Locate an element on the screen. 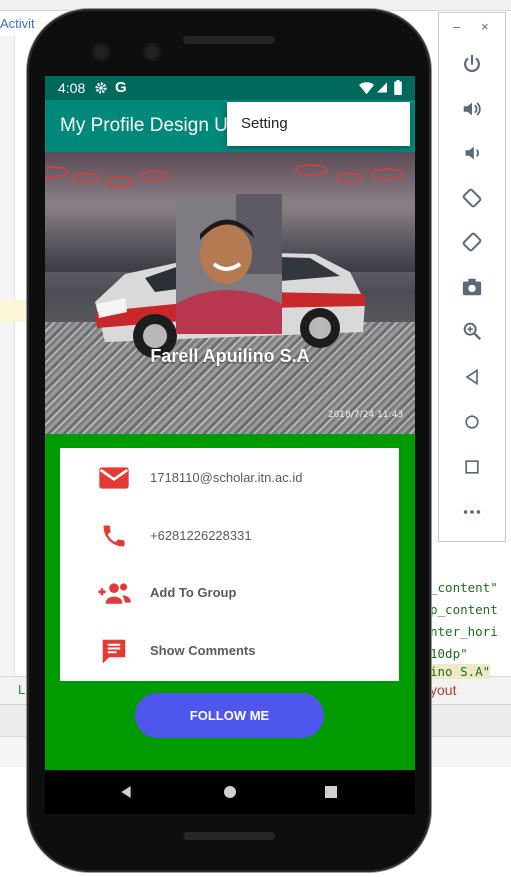  back-icon is located at coordinates (472, 377).